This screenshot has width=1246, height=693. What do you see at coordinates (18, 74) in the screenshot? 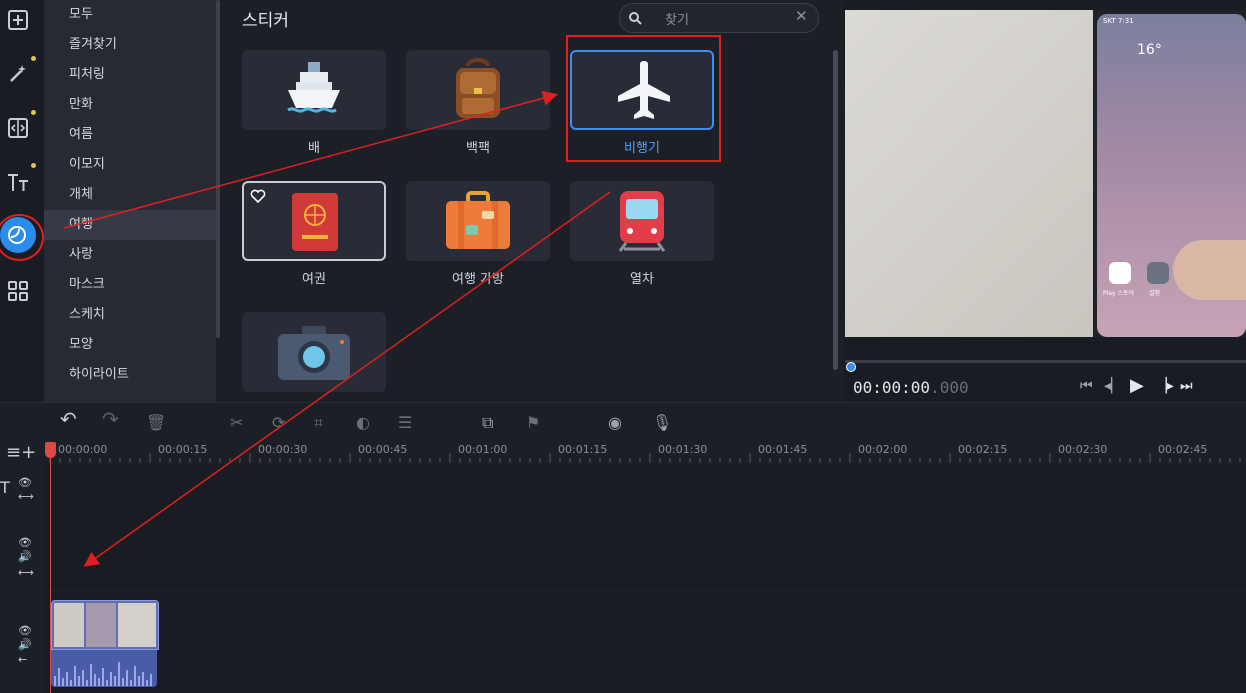
I see `magic-wand-icon` at bounding box center [18, 74].